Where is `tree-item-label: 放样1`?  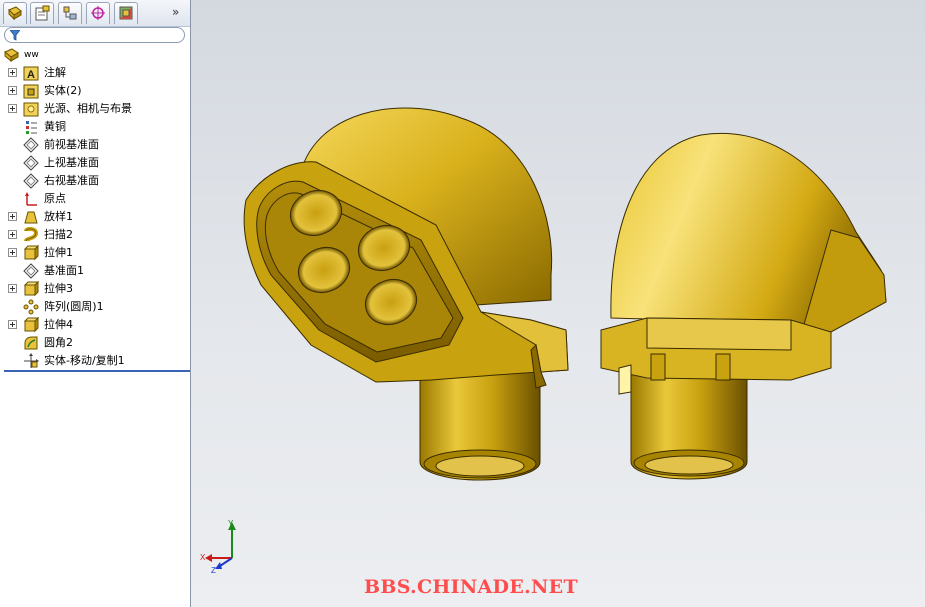
tree-item-label: 放样1 is located at coordinates (58, 216).